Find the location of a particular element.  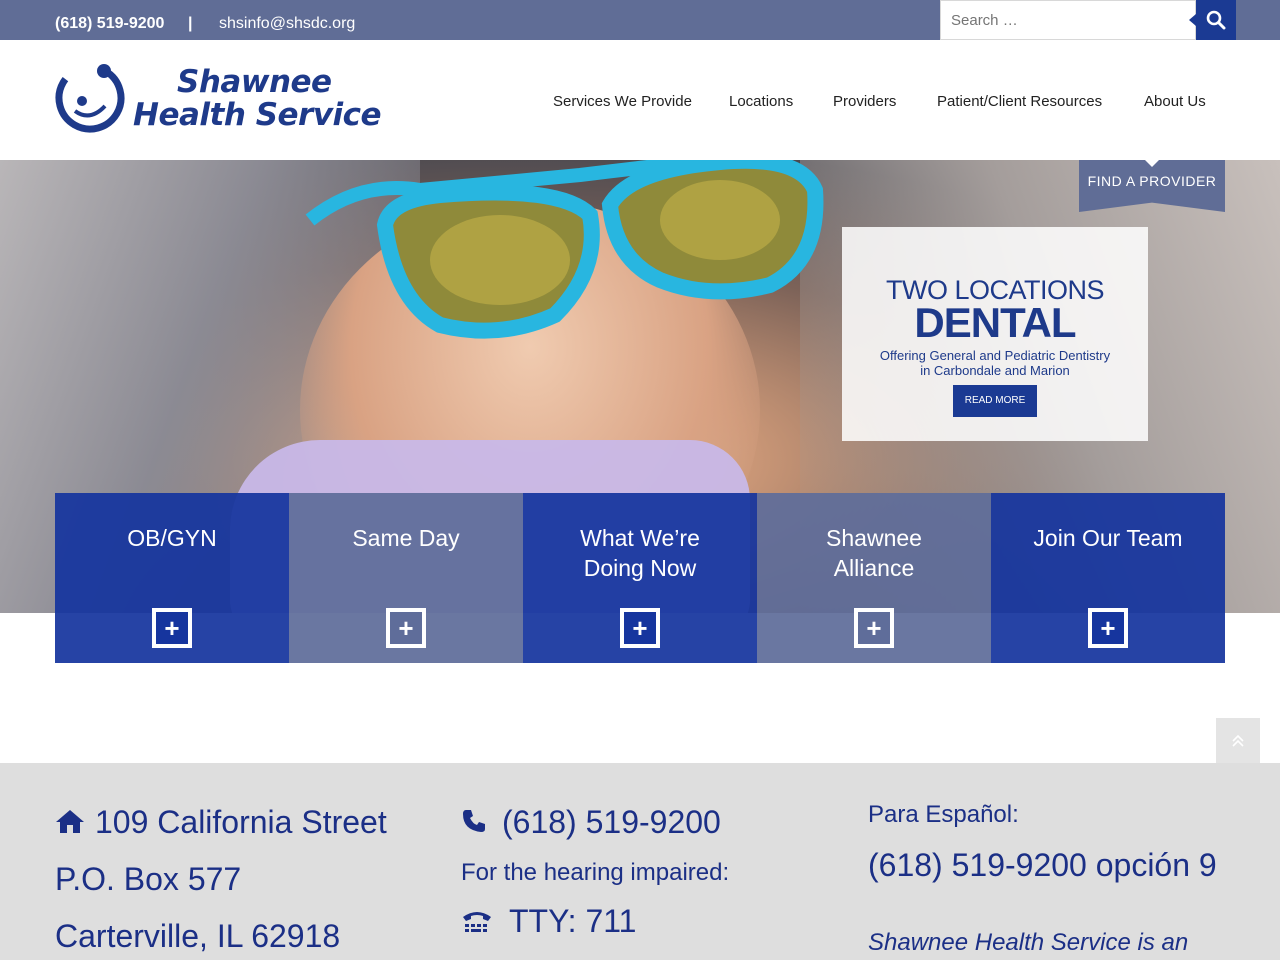

tile-label-line1: Shawnee is located at coordinates (874, 538).